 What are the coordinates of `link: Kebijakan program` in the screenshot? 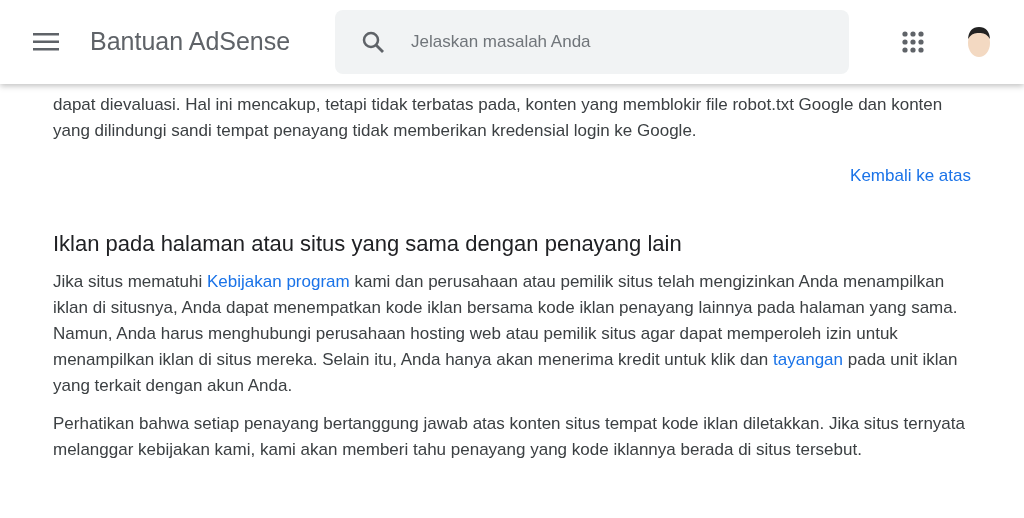 It's located at (278, 281).